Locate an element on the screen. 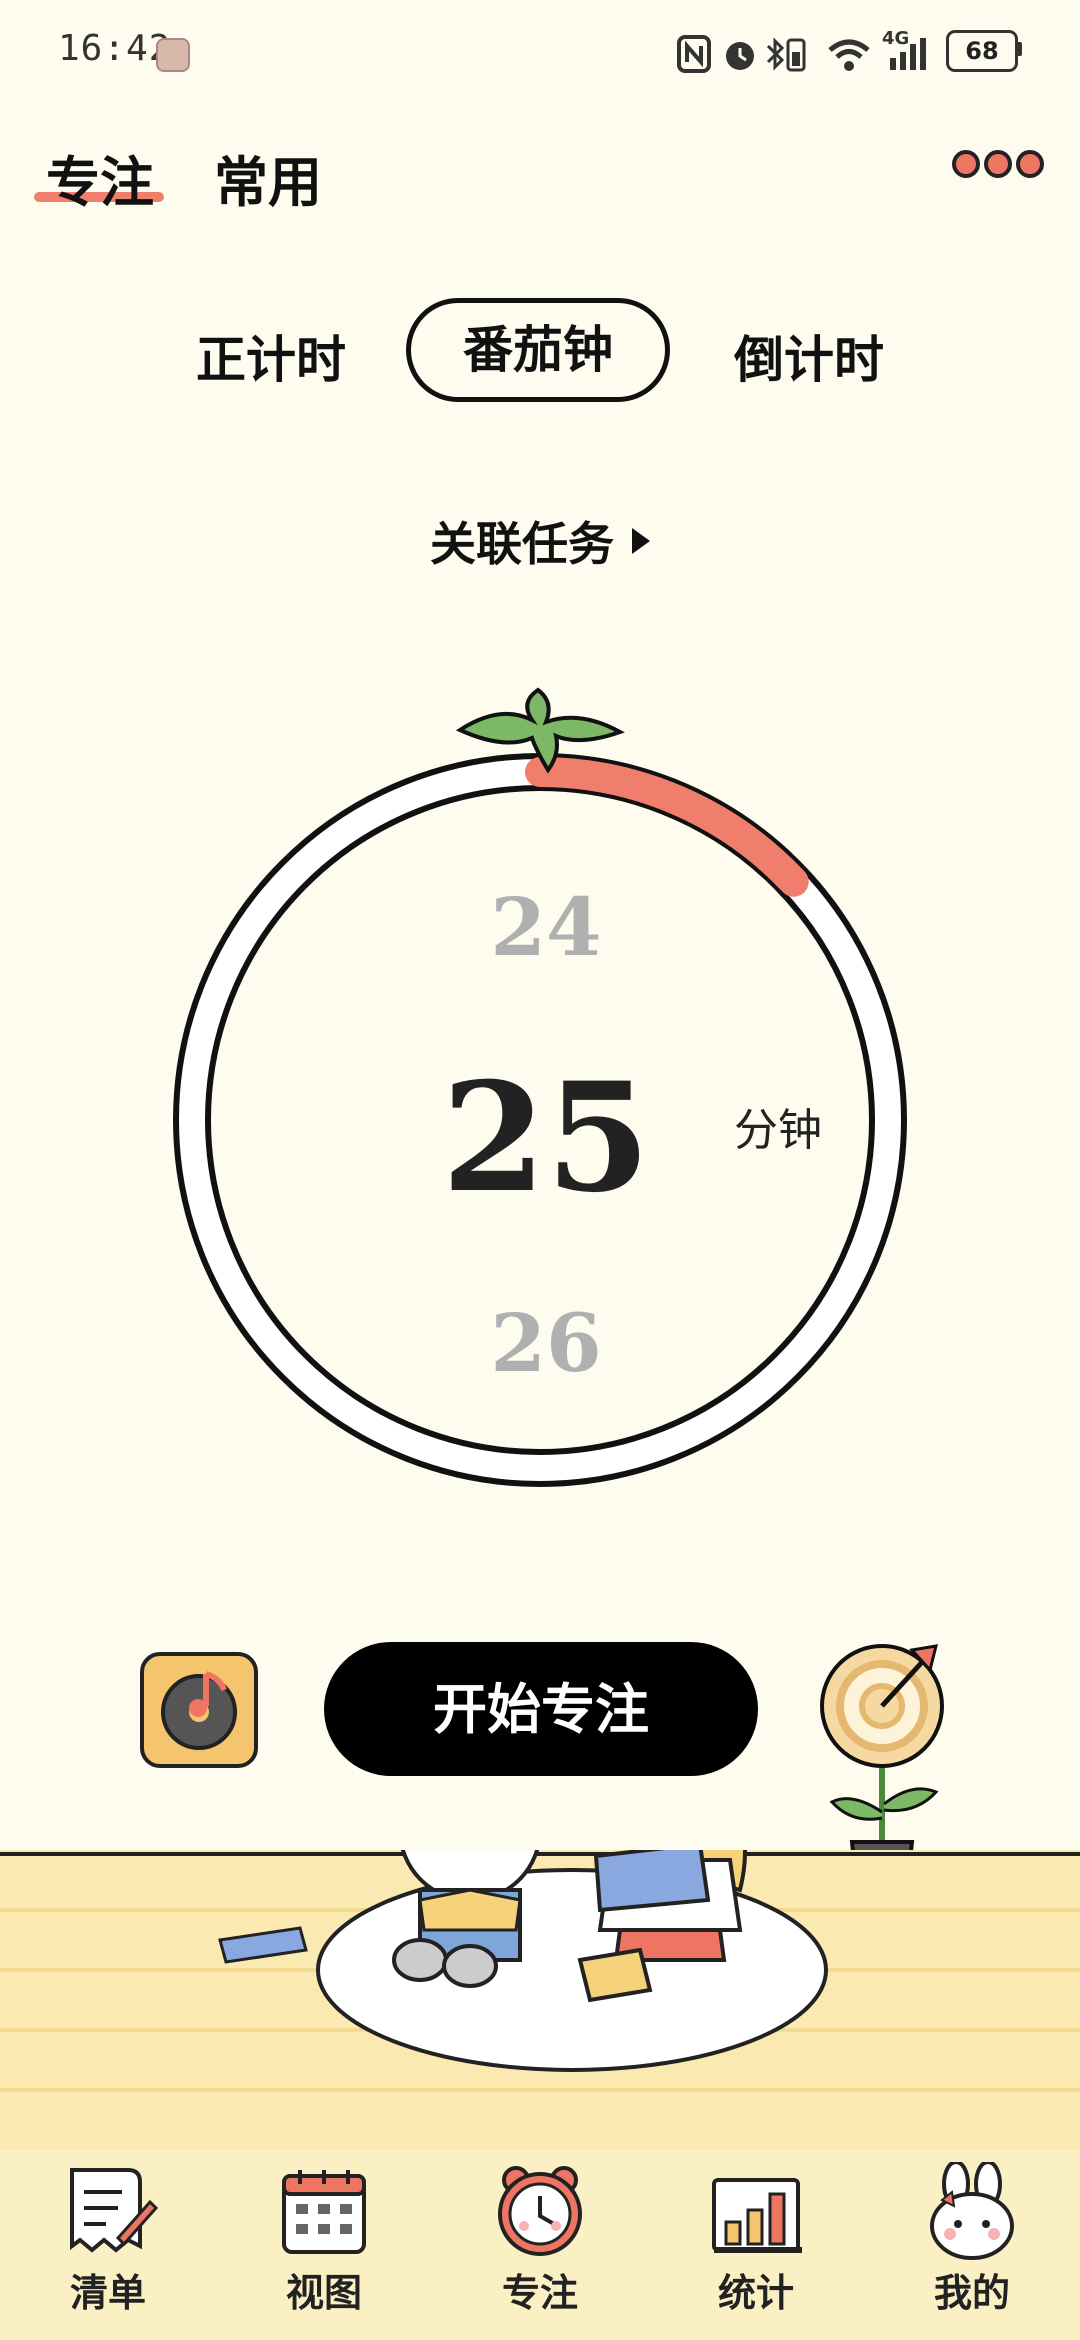 The height and width of the screenshot is (2340, 1080). nav-item-view: 视图 is located at coordinates (324, 2245).